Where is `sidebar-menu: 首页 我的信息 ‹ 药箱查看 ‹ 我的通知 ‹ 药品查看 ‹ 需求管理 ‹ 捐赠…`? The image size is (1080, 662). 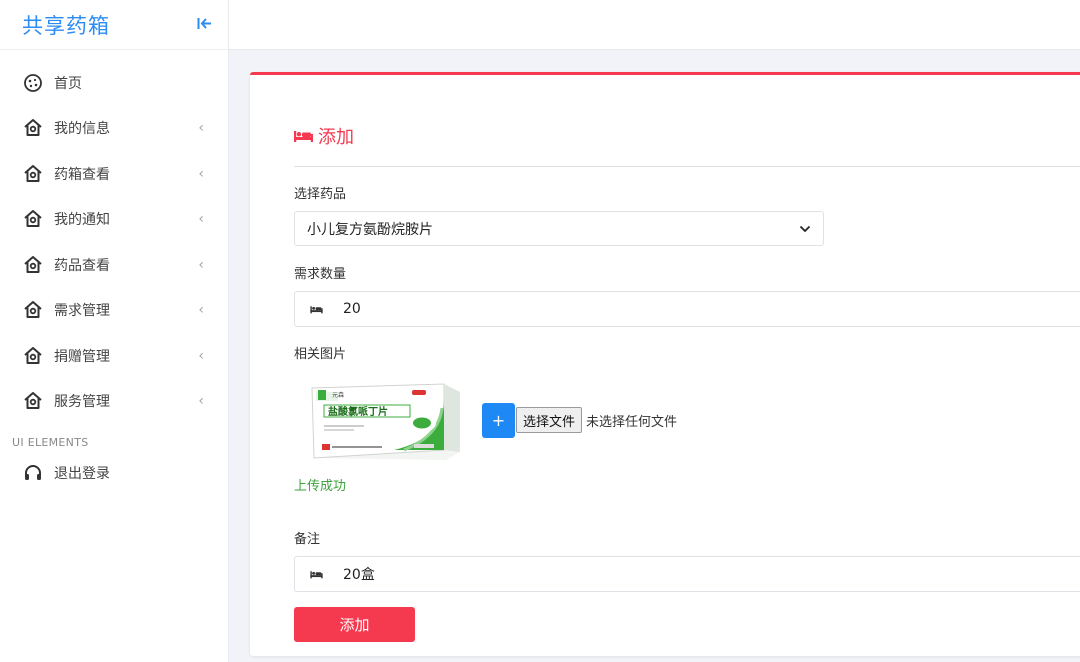
sidebar-menu: 首页 我的信息 ‹ 药箱查看 ‹ 我的通知 ‹ 药品查看 ‹ 需求管理 ‹ 捐赠… is located at coordinates (114, 237).